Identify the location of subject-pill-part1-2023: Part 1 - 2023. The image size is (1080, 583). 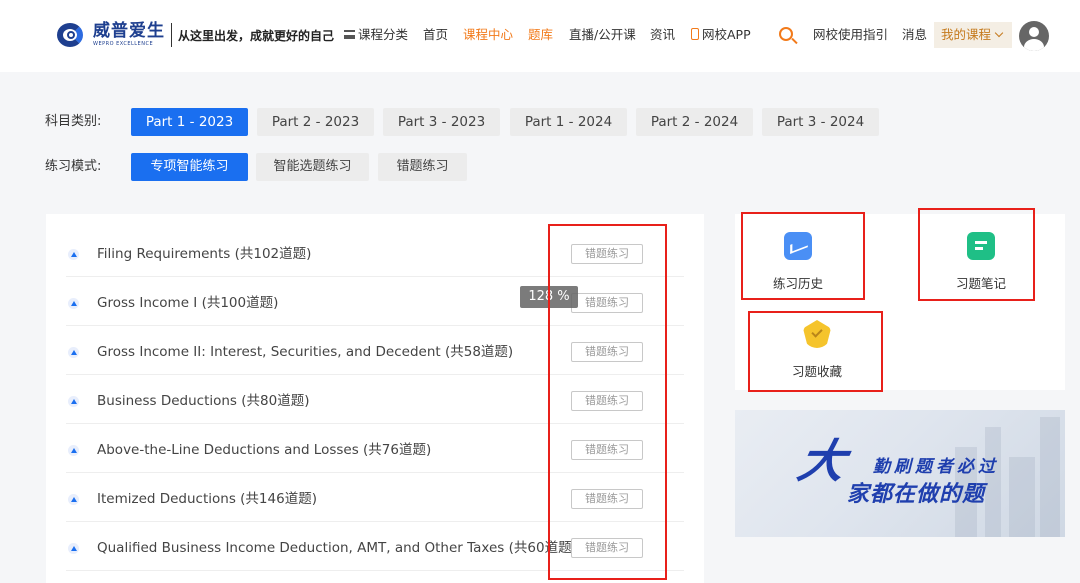
(189, 122).